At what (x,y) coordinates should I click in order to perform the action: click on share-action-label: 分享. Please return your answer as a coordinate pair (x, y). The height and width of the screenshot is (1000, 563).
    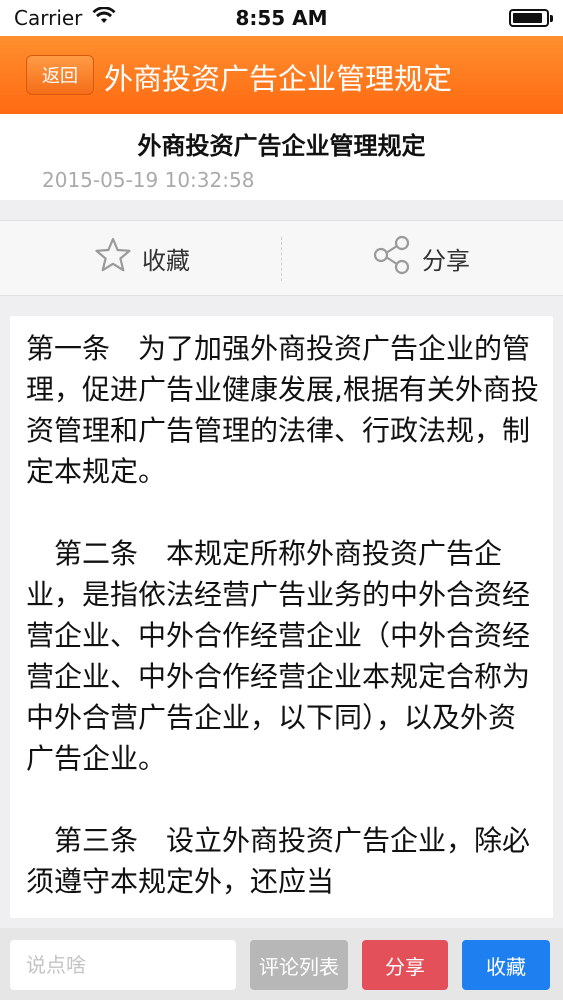
    Looking at the image, I should click on (446, 260).